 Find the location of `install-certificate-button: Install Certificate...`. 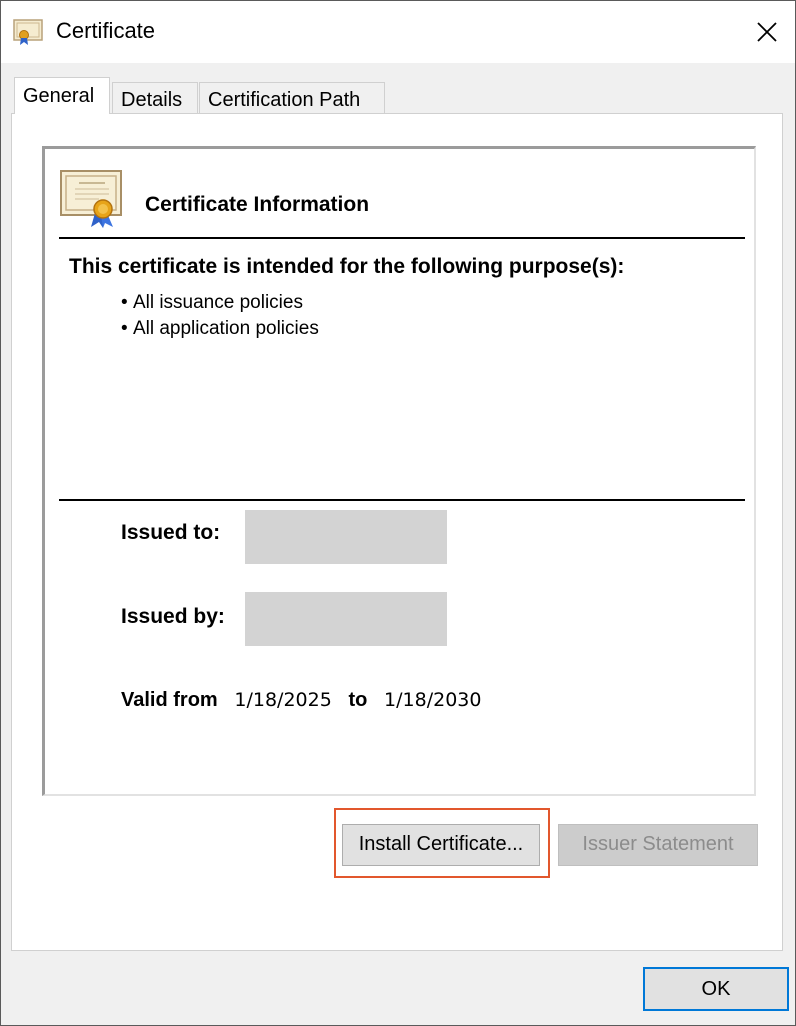

install-certificate-button: Install Certificate... is located at coordinates (441, 845).